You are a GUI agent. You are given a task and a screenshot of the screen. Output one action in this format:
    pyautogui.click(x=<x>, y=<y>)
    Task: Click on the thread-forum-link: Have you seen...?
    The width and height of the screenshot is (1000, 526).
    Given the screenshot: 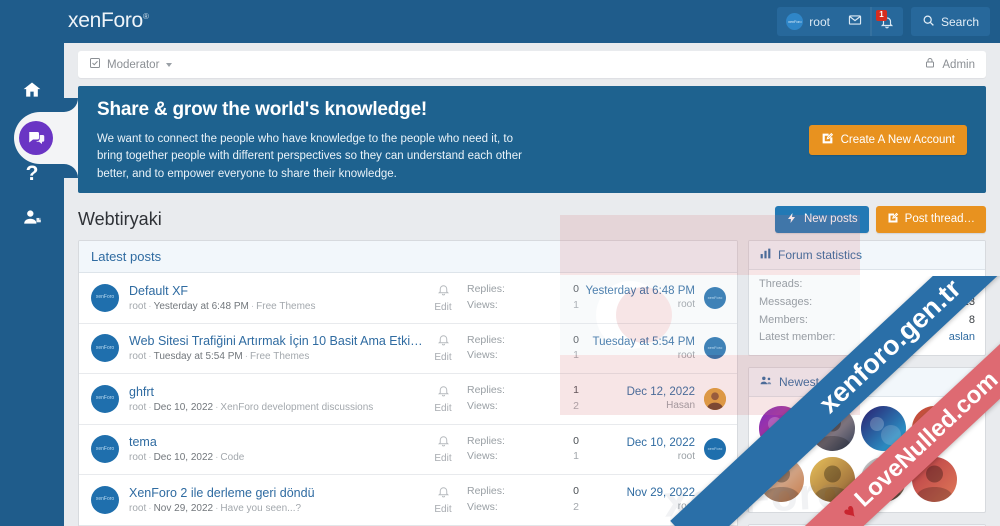 What is the action you would take?
    pyautogui.click(x=260, y=508)
    